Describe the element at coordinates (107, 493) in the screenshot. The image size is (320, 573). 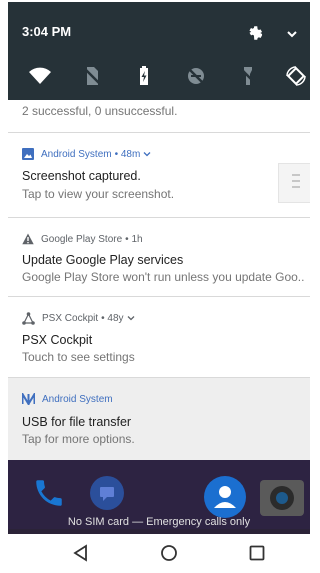
I see `messages-app-icon` at that location.